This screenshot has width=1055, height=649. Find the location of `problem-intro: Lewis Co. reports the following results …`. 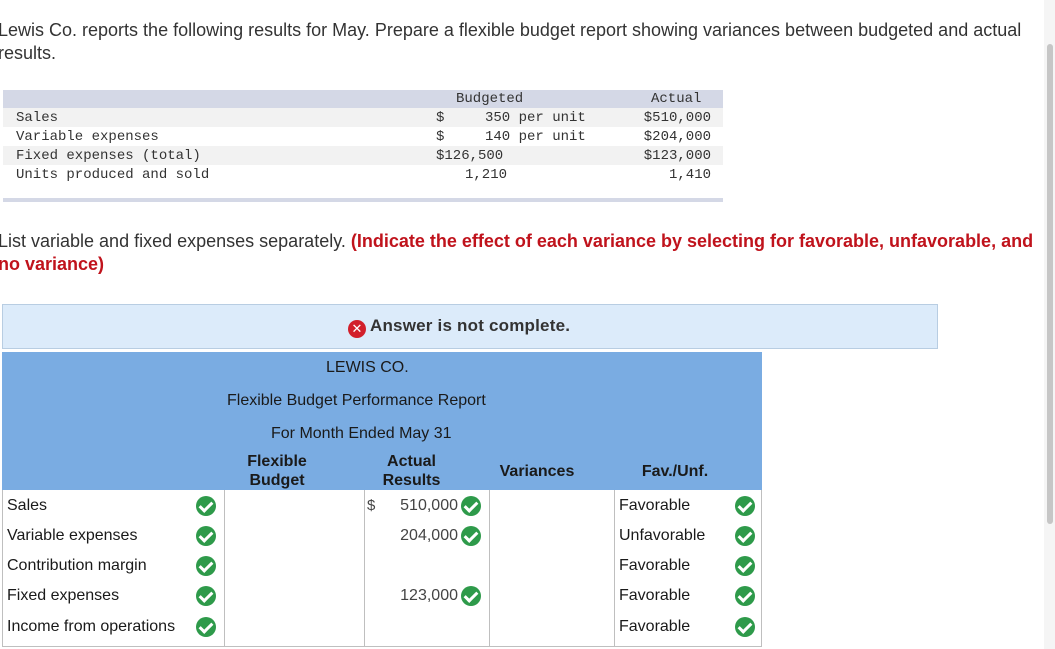

problem-intro: Lewis Co. reports the following results … is located at coordinates (511, 41).